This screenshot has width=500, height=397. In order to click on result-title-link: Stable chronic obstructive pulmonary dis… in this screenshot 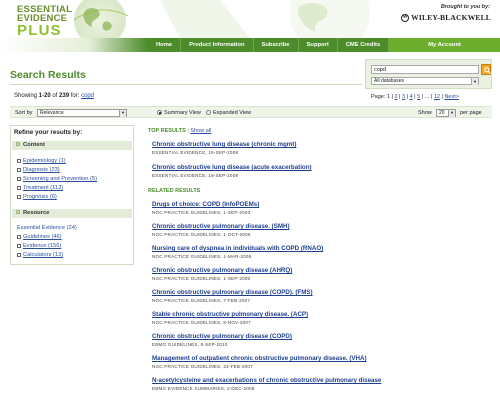, I will do `click(322, 314)`.